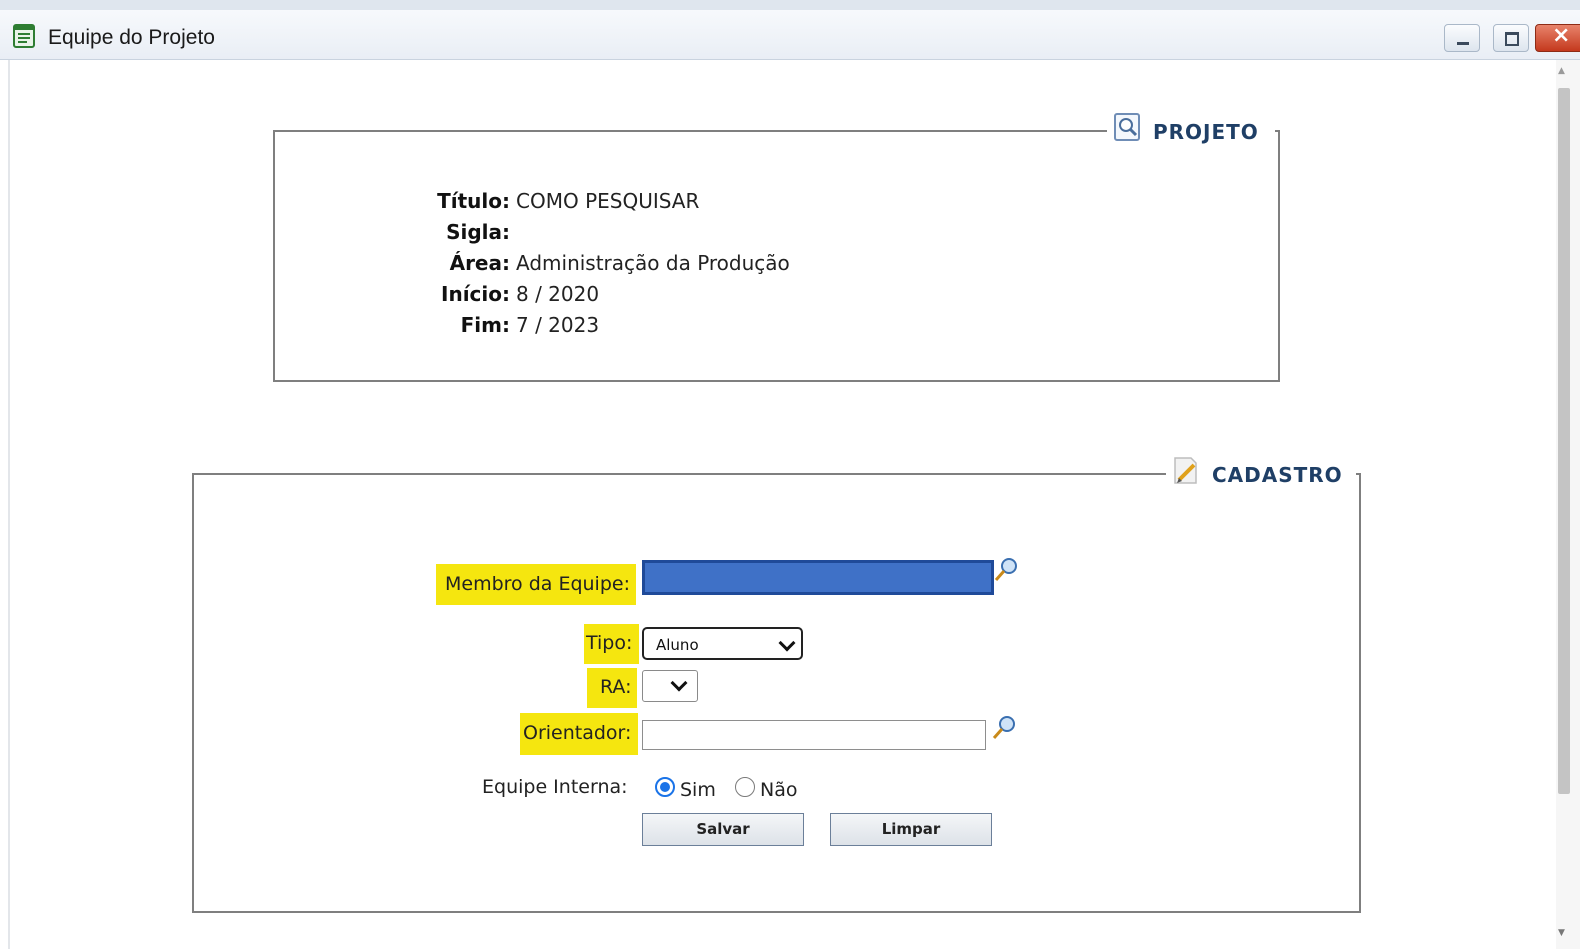 The width and height of the screenshot is (1580, 949). I want to click on window-title-bar: Equipe do Projeto ×, so click(790, 30).